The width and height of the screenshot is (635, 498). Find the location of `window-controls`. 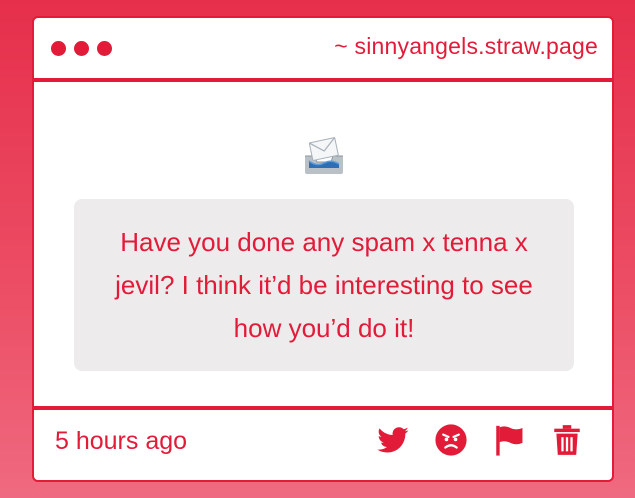

window-controls is located at coordinates (81, 48).